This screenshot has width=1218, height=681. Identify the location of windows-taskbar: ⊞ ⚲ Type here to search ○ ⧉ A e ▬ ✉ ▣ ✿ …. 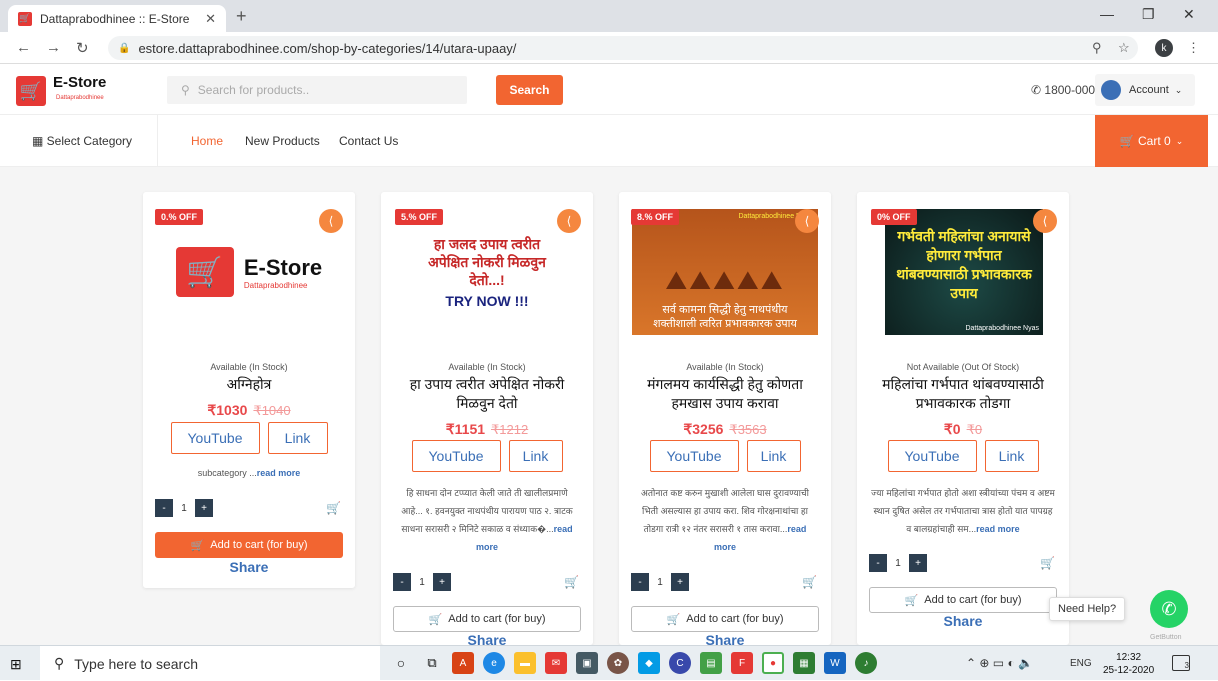
(609, 663).